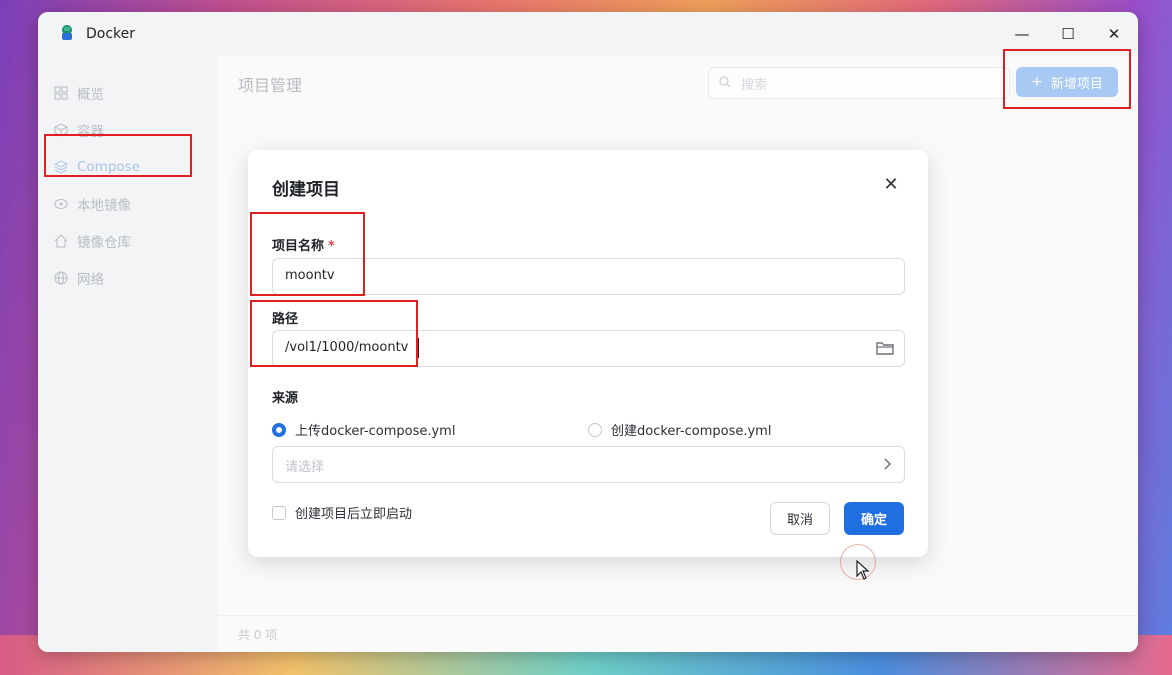  What do you see at coordinates (347, 347) in the screenshot?
I see `path-value: /vol1/1000/moontv` at bounding box center [347, 347].